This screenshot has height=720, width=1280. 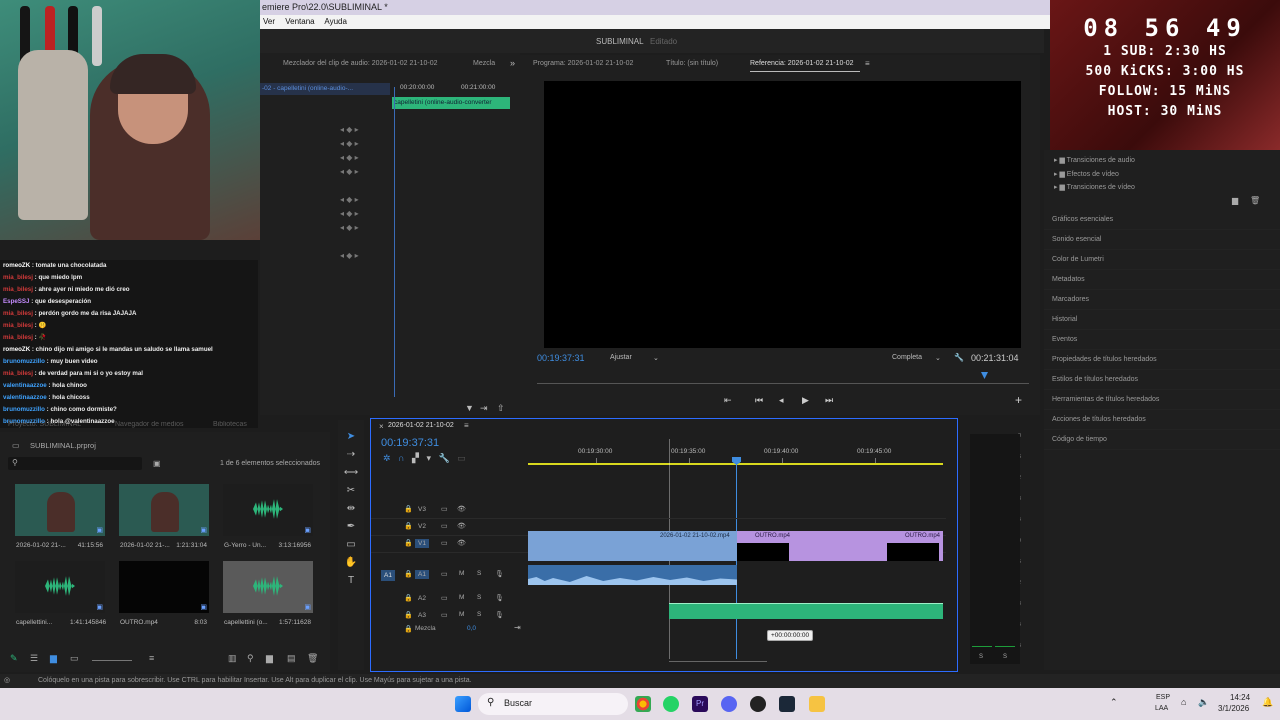 What do you see at coordinates (75, 463) in the screenshot?
I see `project-search-input: ⚲` at bounding box center [75, 463].